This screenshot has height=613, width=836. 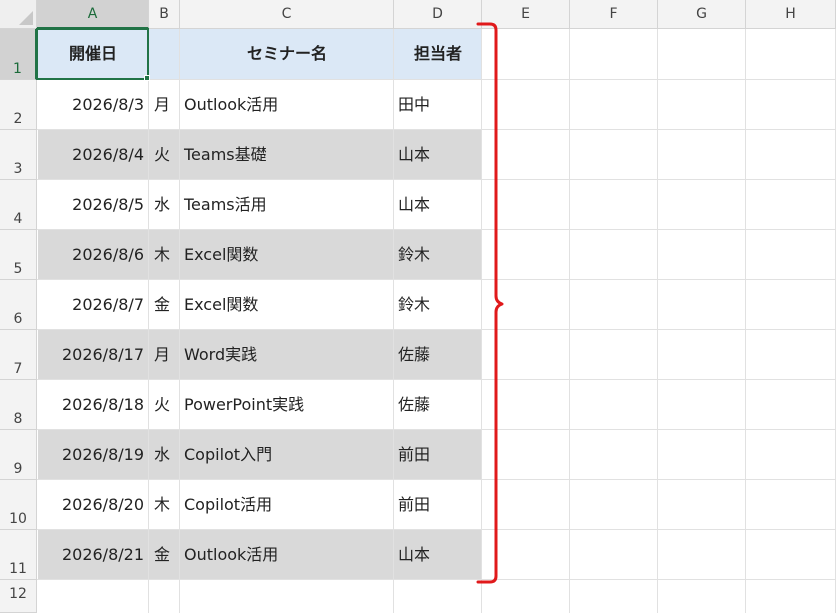 I want to click on cell-c1-seminar-header: セミナー名, so click(x=287, y=53).